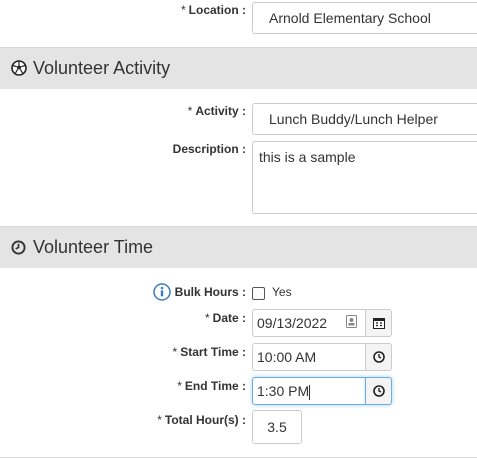  What do you see at coordinates (258, 293) in the screenshot?
I see `bulk-hours-checkbox` at bounding box center [258, 293].